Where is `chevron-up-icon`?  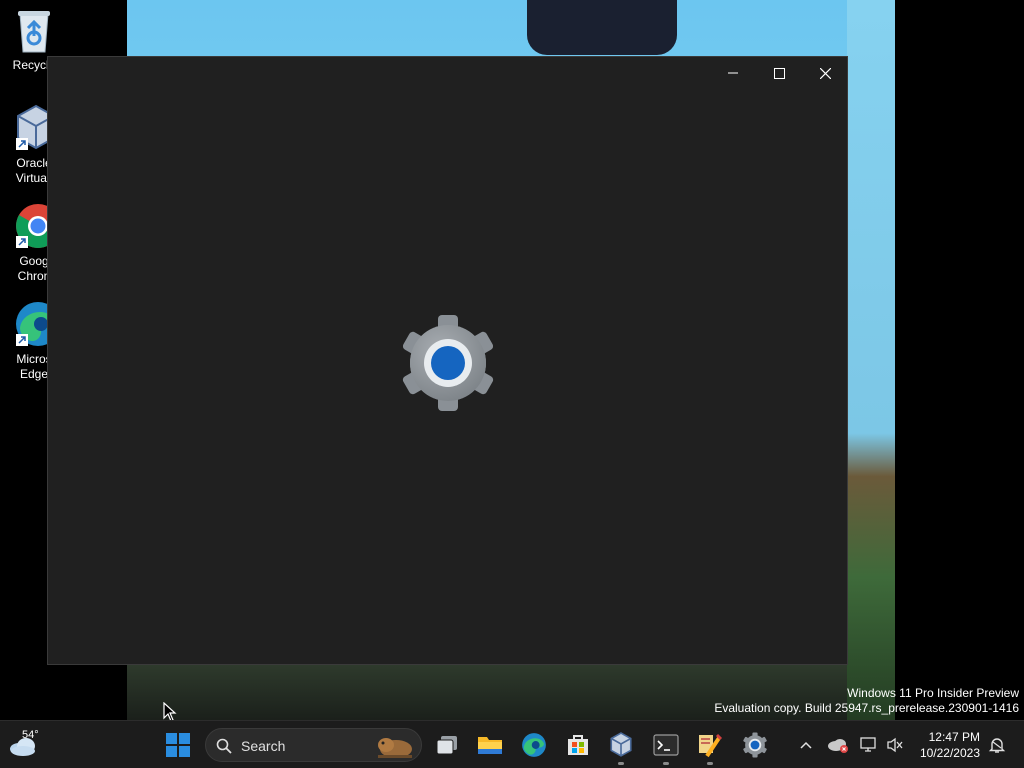 chevron-up-icon is located at coordinates (806, 745).